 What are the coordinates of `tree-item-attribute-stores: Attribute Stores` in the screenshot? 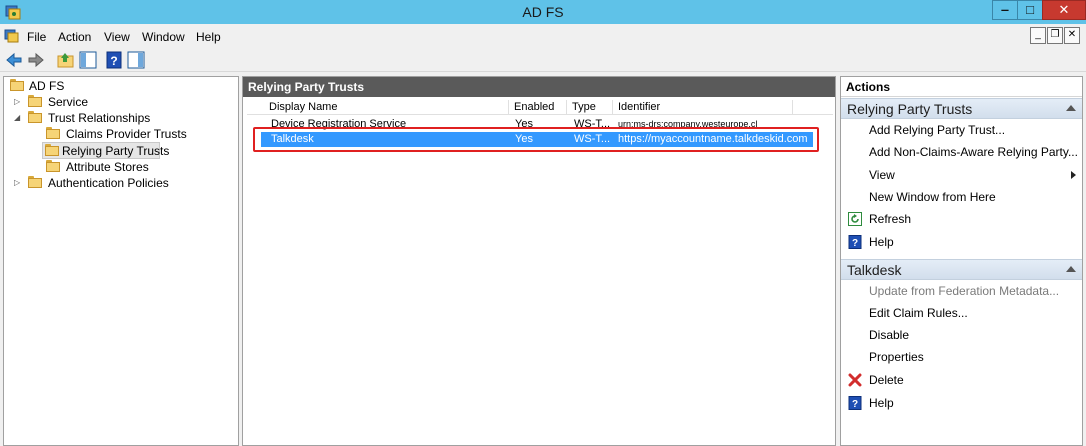 It's located at (88, 167).